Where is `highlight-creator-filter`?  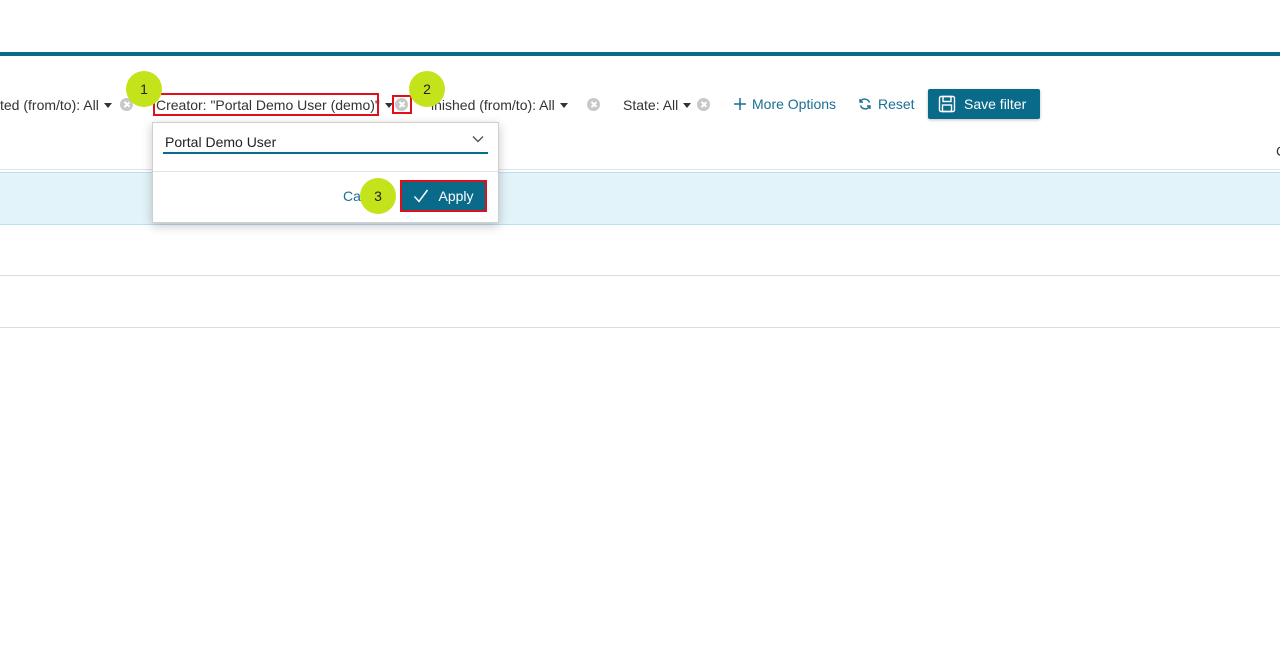 highlight-creator-filter is located at coordinates (266, 104).